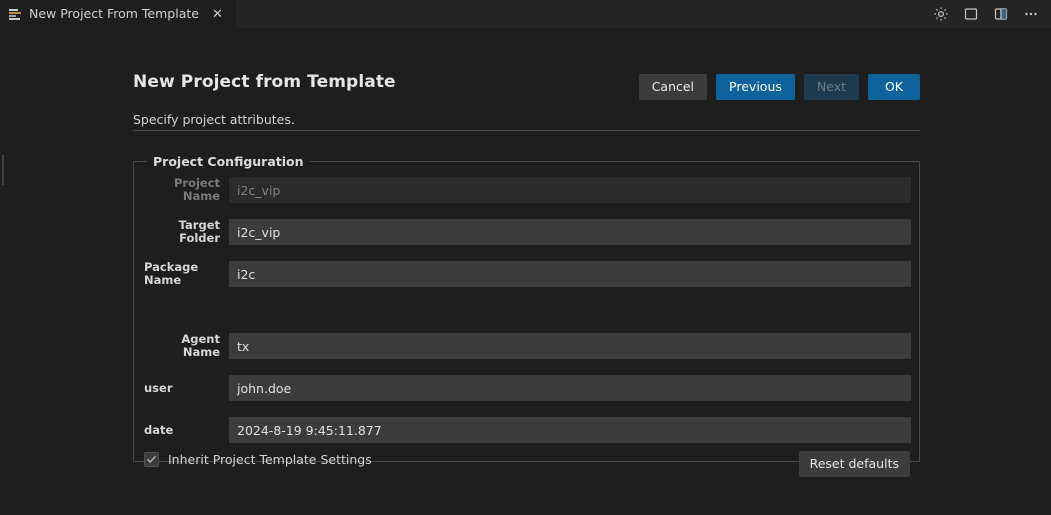 The width and height of the screenshot is (1051, 515). I want to click on split-pane-layout-icon, so click(1001, 14).